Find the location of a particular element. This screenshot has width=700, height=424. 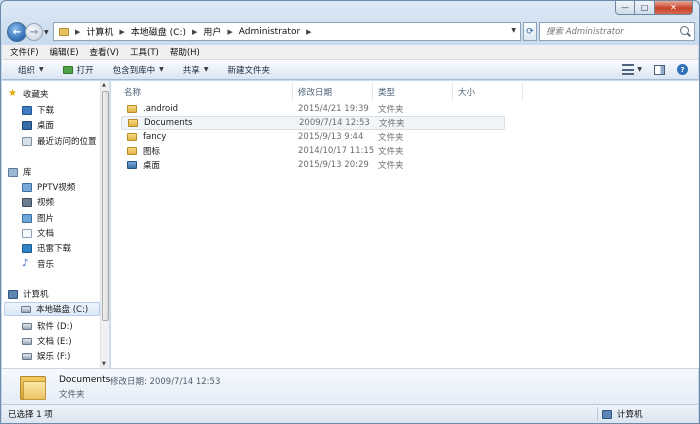

new-folder-button: 新建文件夹 is located at coordinates (248, 70).